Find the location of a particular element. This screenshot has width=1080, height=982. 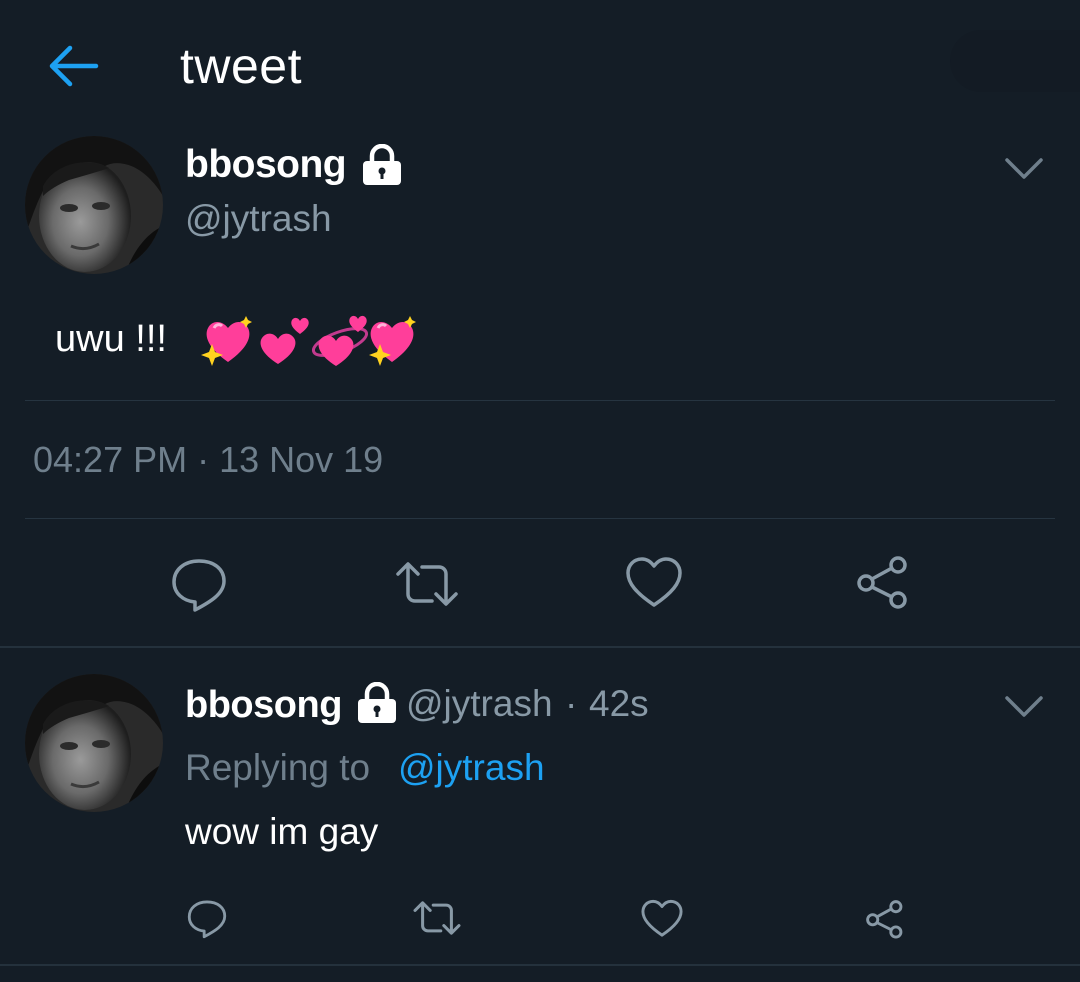

tweet-text: uwu !!! is located at coordinates (111, 339).